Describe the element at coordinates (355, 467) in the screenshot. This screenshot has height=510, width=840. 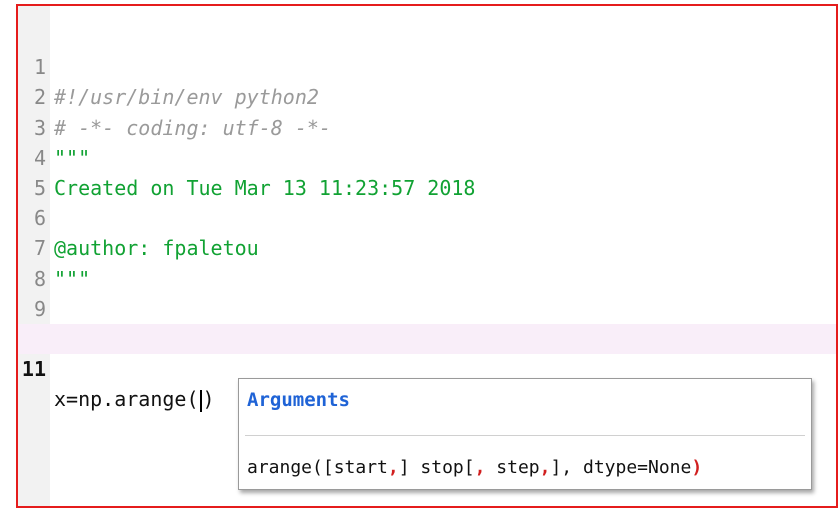
I see `sig-start: [start` at that location.